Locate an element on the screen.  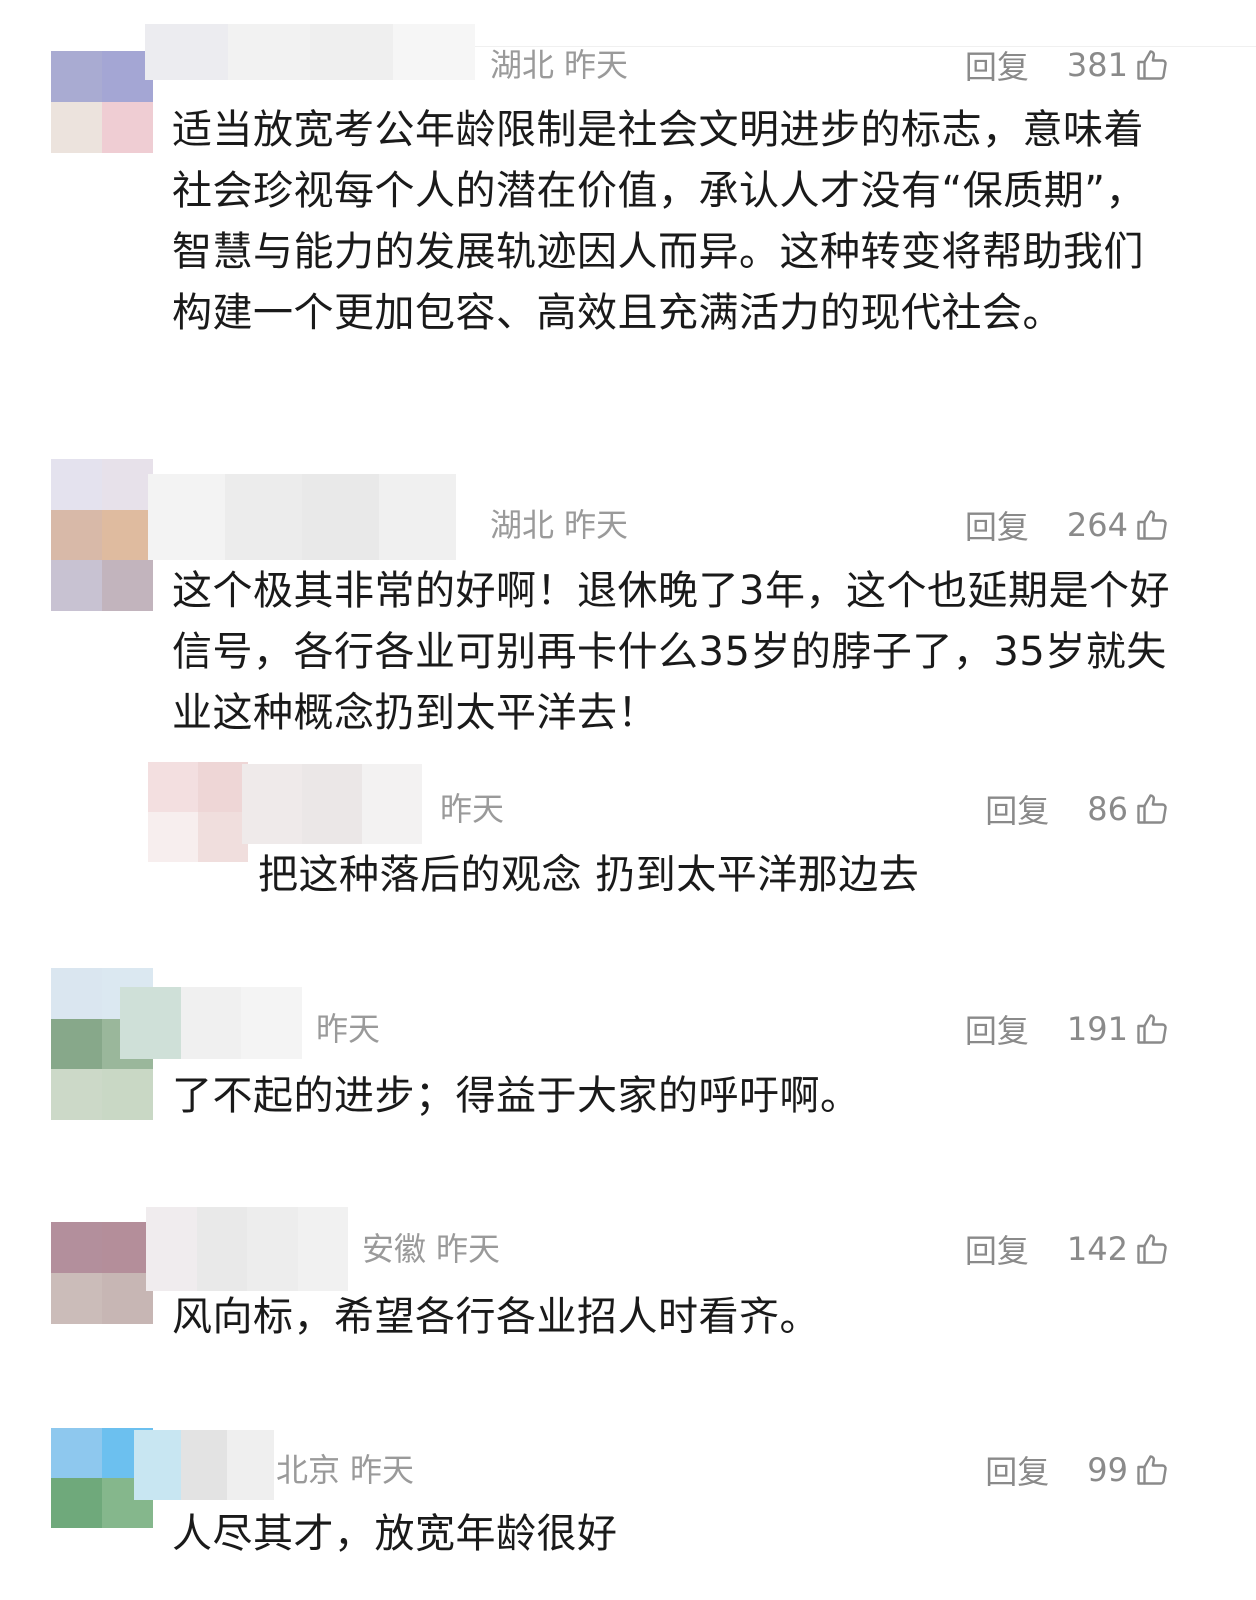
comment-text: 了不起的进步；得益于大家的呼吁啊。 is located at coordinates (516, 1096).